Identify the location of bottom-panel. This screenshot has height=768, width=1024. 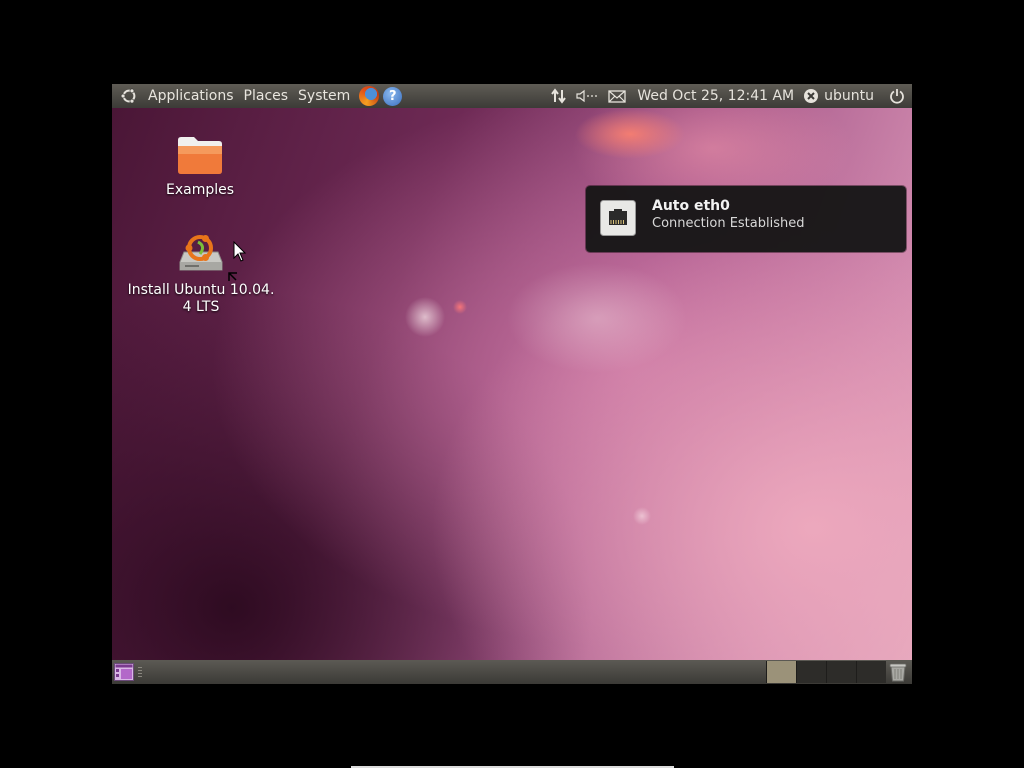
(512, 672).